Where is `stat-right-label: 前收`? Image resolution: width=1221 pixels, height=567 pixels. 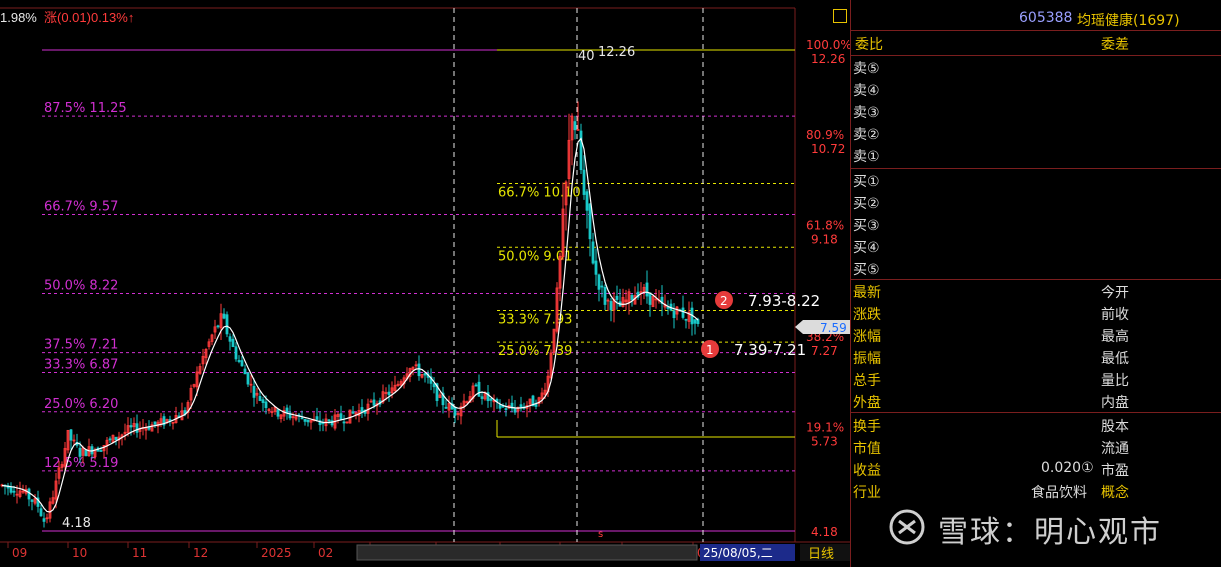 stat-right-label: 前收 is located at coordinates (1115, 315).